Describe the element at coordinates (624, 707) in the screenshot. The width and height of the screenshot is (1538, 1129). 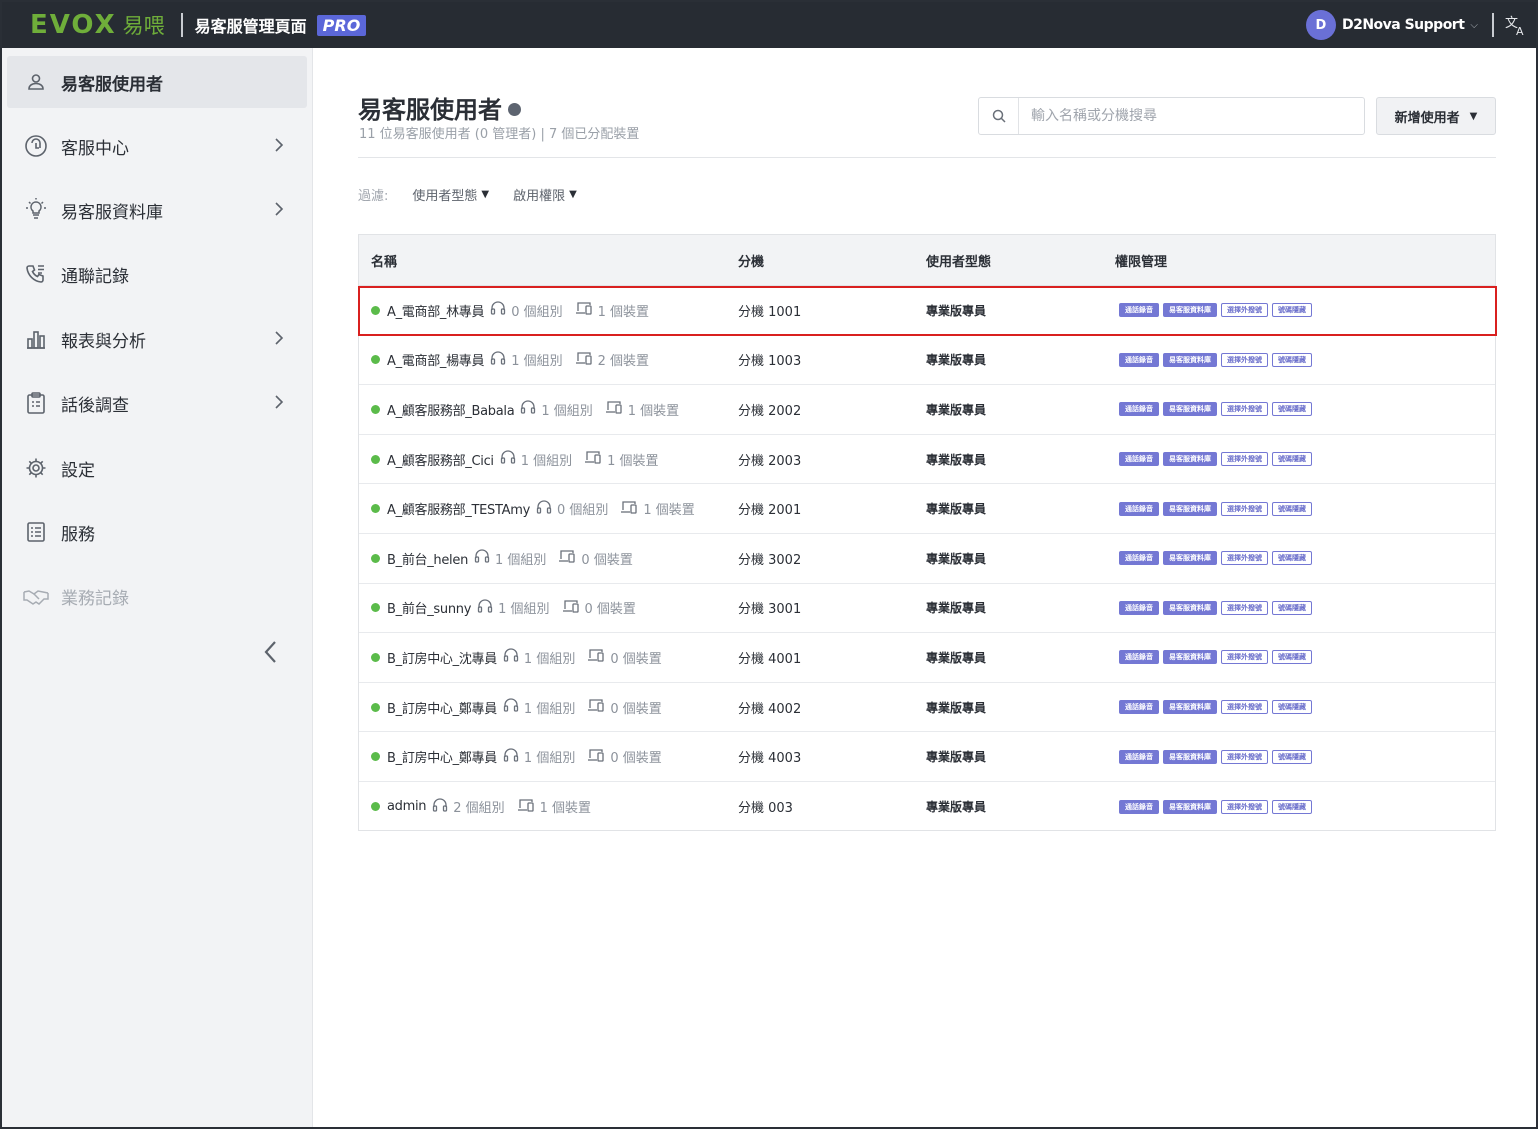
I see `devices-count: 0 個裝置` at that location.